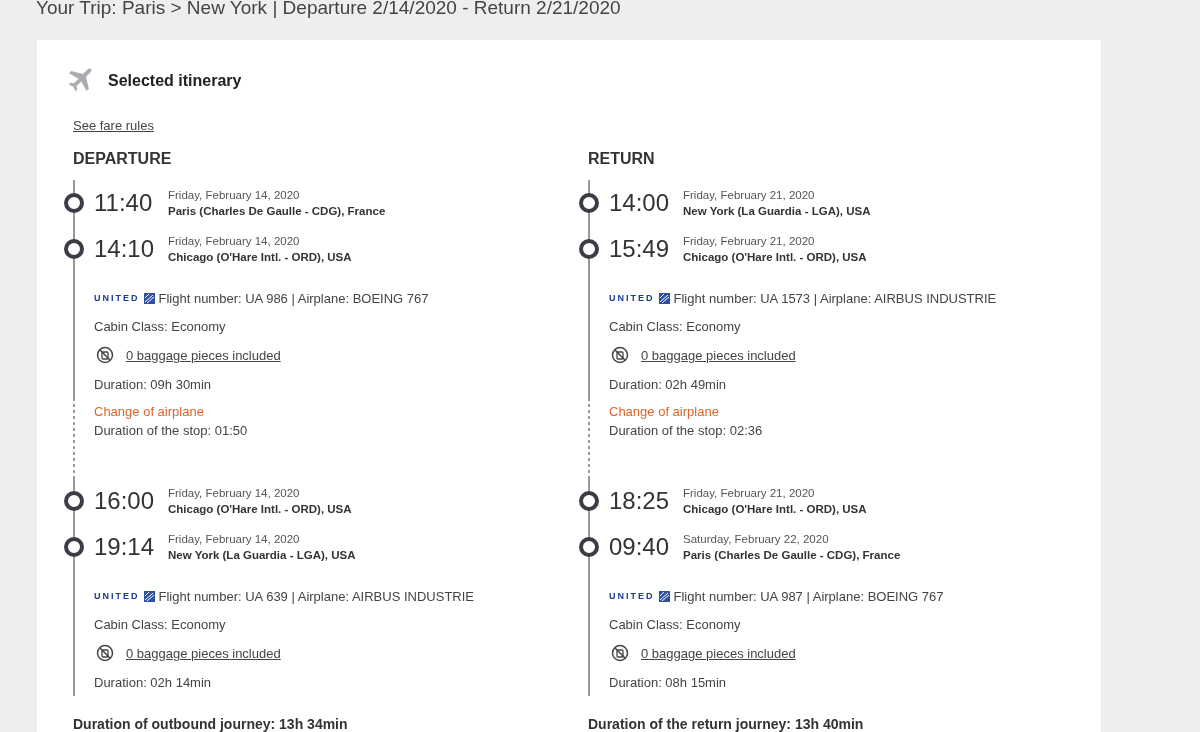  What do you see at coordinates (835, 298) in the screenshot?
I see `flight-info: Flight number: UA 1573 | Airplane: AIRBUS INDUSTRIE` at bounding box center [835, 298].